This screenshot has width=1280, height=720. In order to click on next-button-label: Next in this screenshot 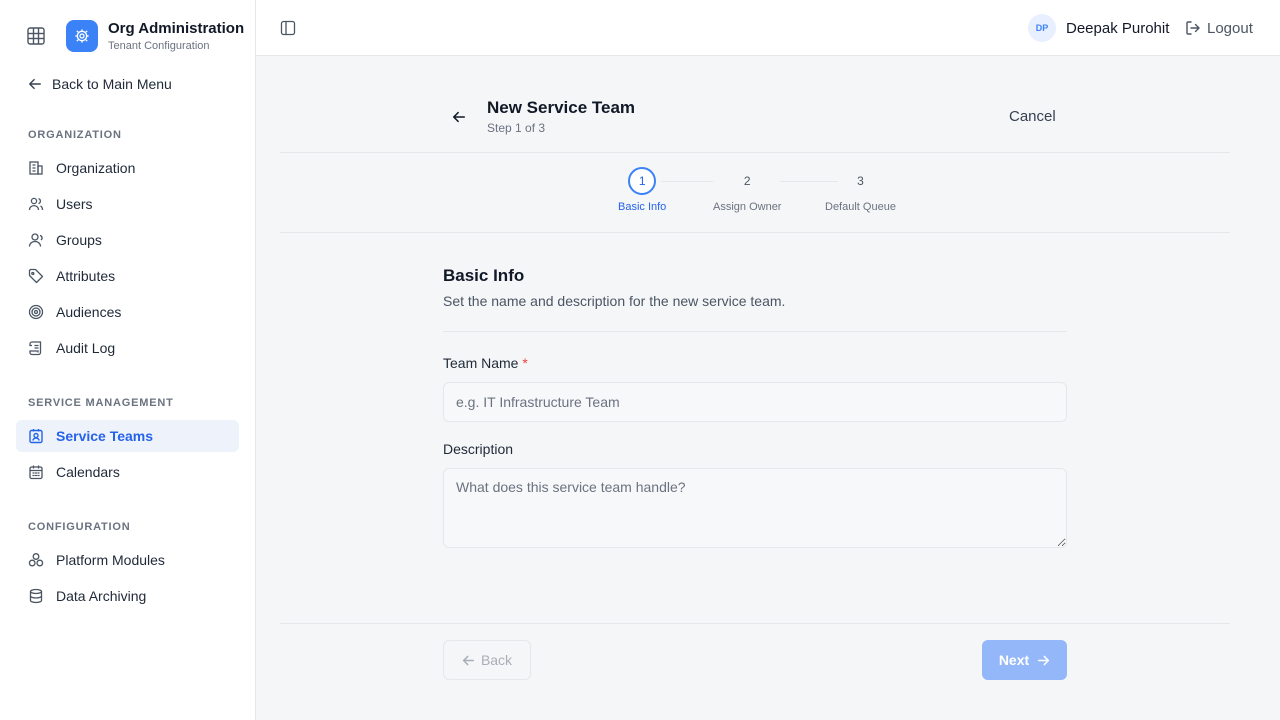, I will do `click(1014, 660)`.